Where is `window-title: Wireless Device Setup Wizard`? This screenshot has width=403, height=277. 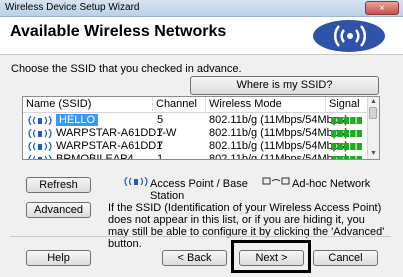
window-title: Wireless Device Setup Wizard is located at coordinates (72, 7).